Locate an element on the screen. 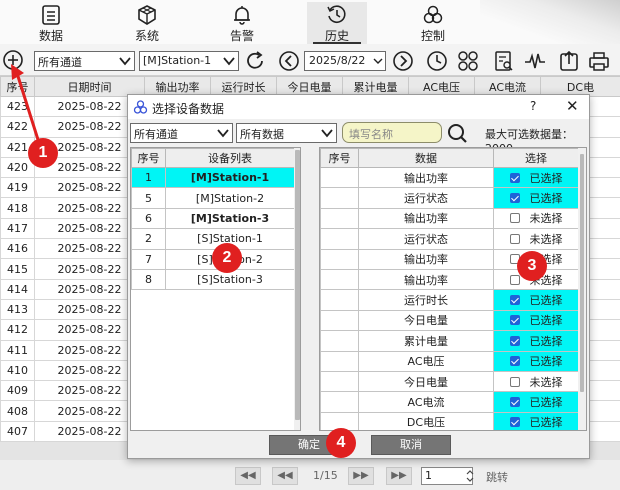  jump-button: 跳转 is located at coordinates (497, 477).